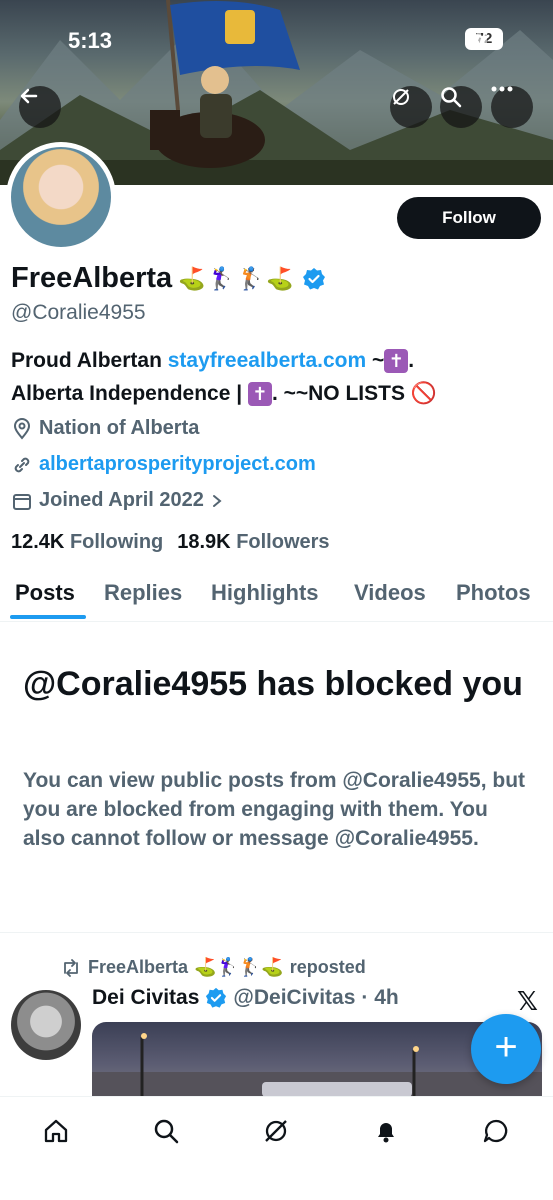 This screenshot has height=1200, width=553. I want to click on display-name-emojis: ⛳🏌️‍♀️🏌️⛳, so click(237, 278).